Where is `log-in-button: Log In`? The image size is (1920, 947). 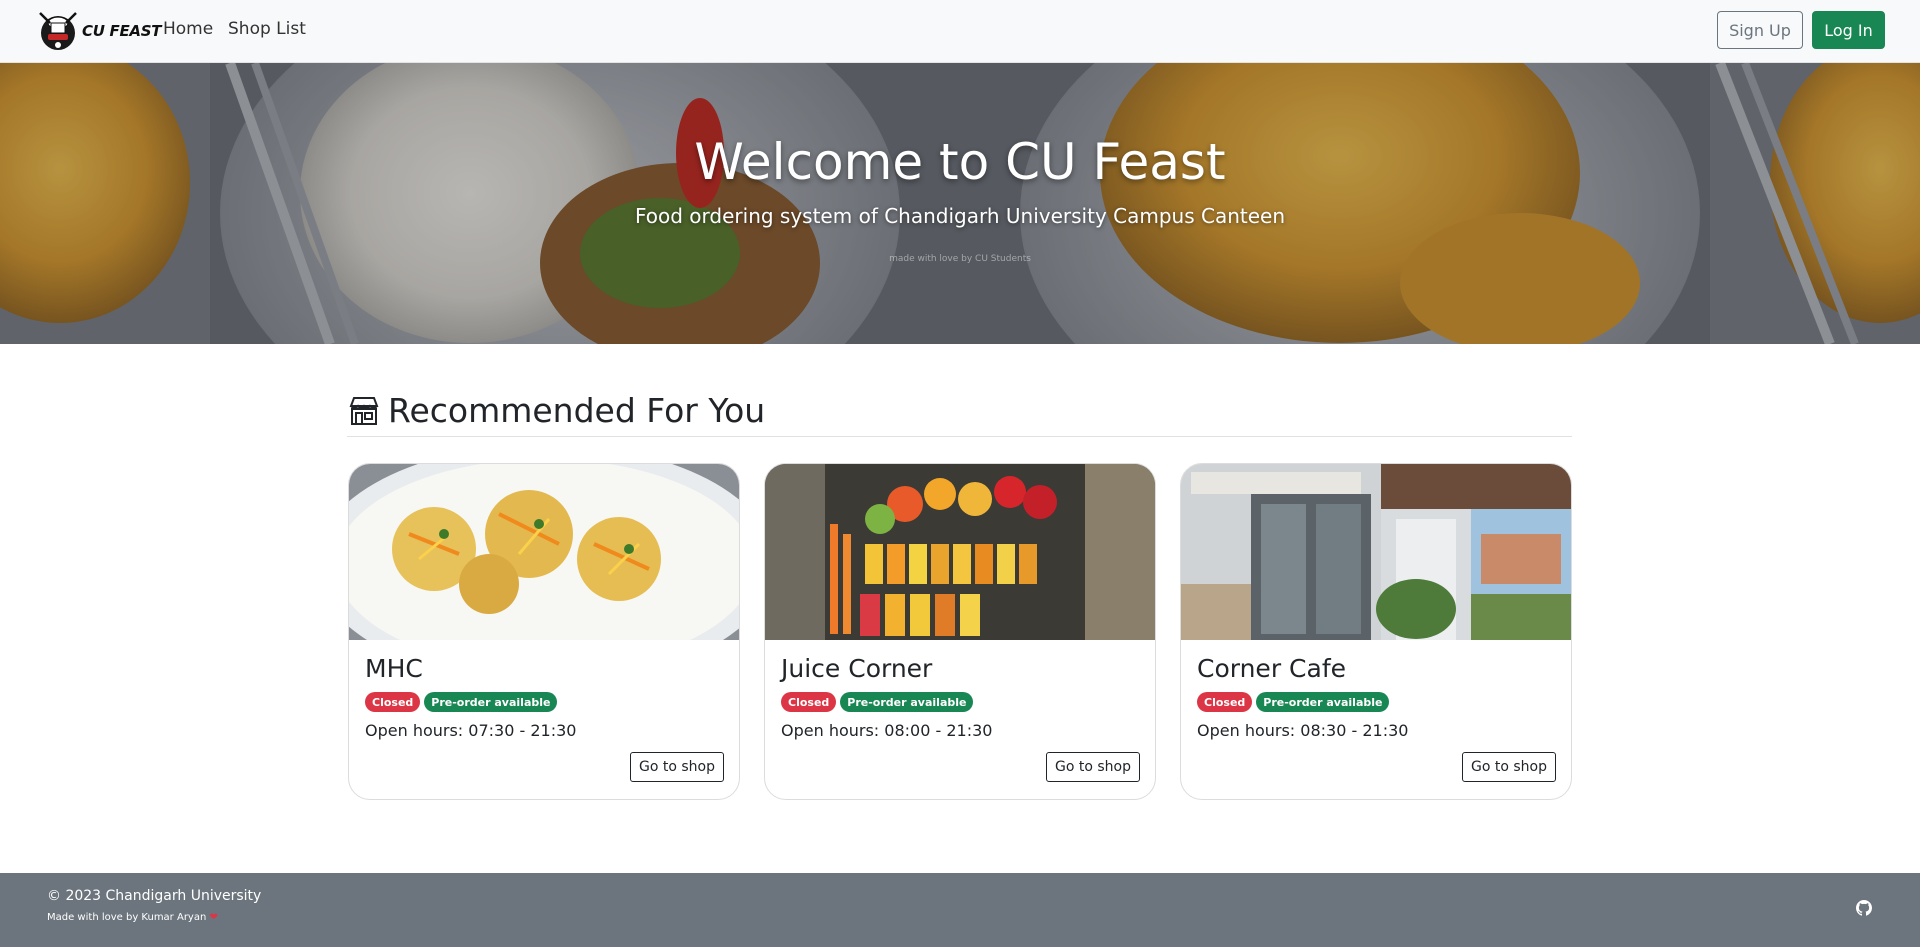 log-in-button: Log In is located at coordinates (1848, 30).